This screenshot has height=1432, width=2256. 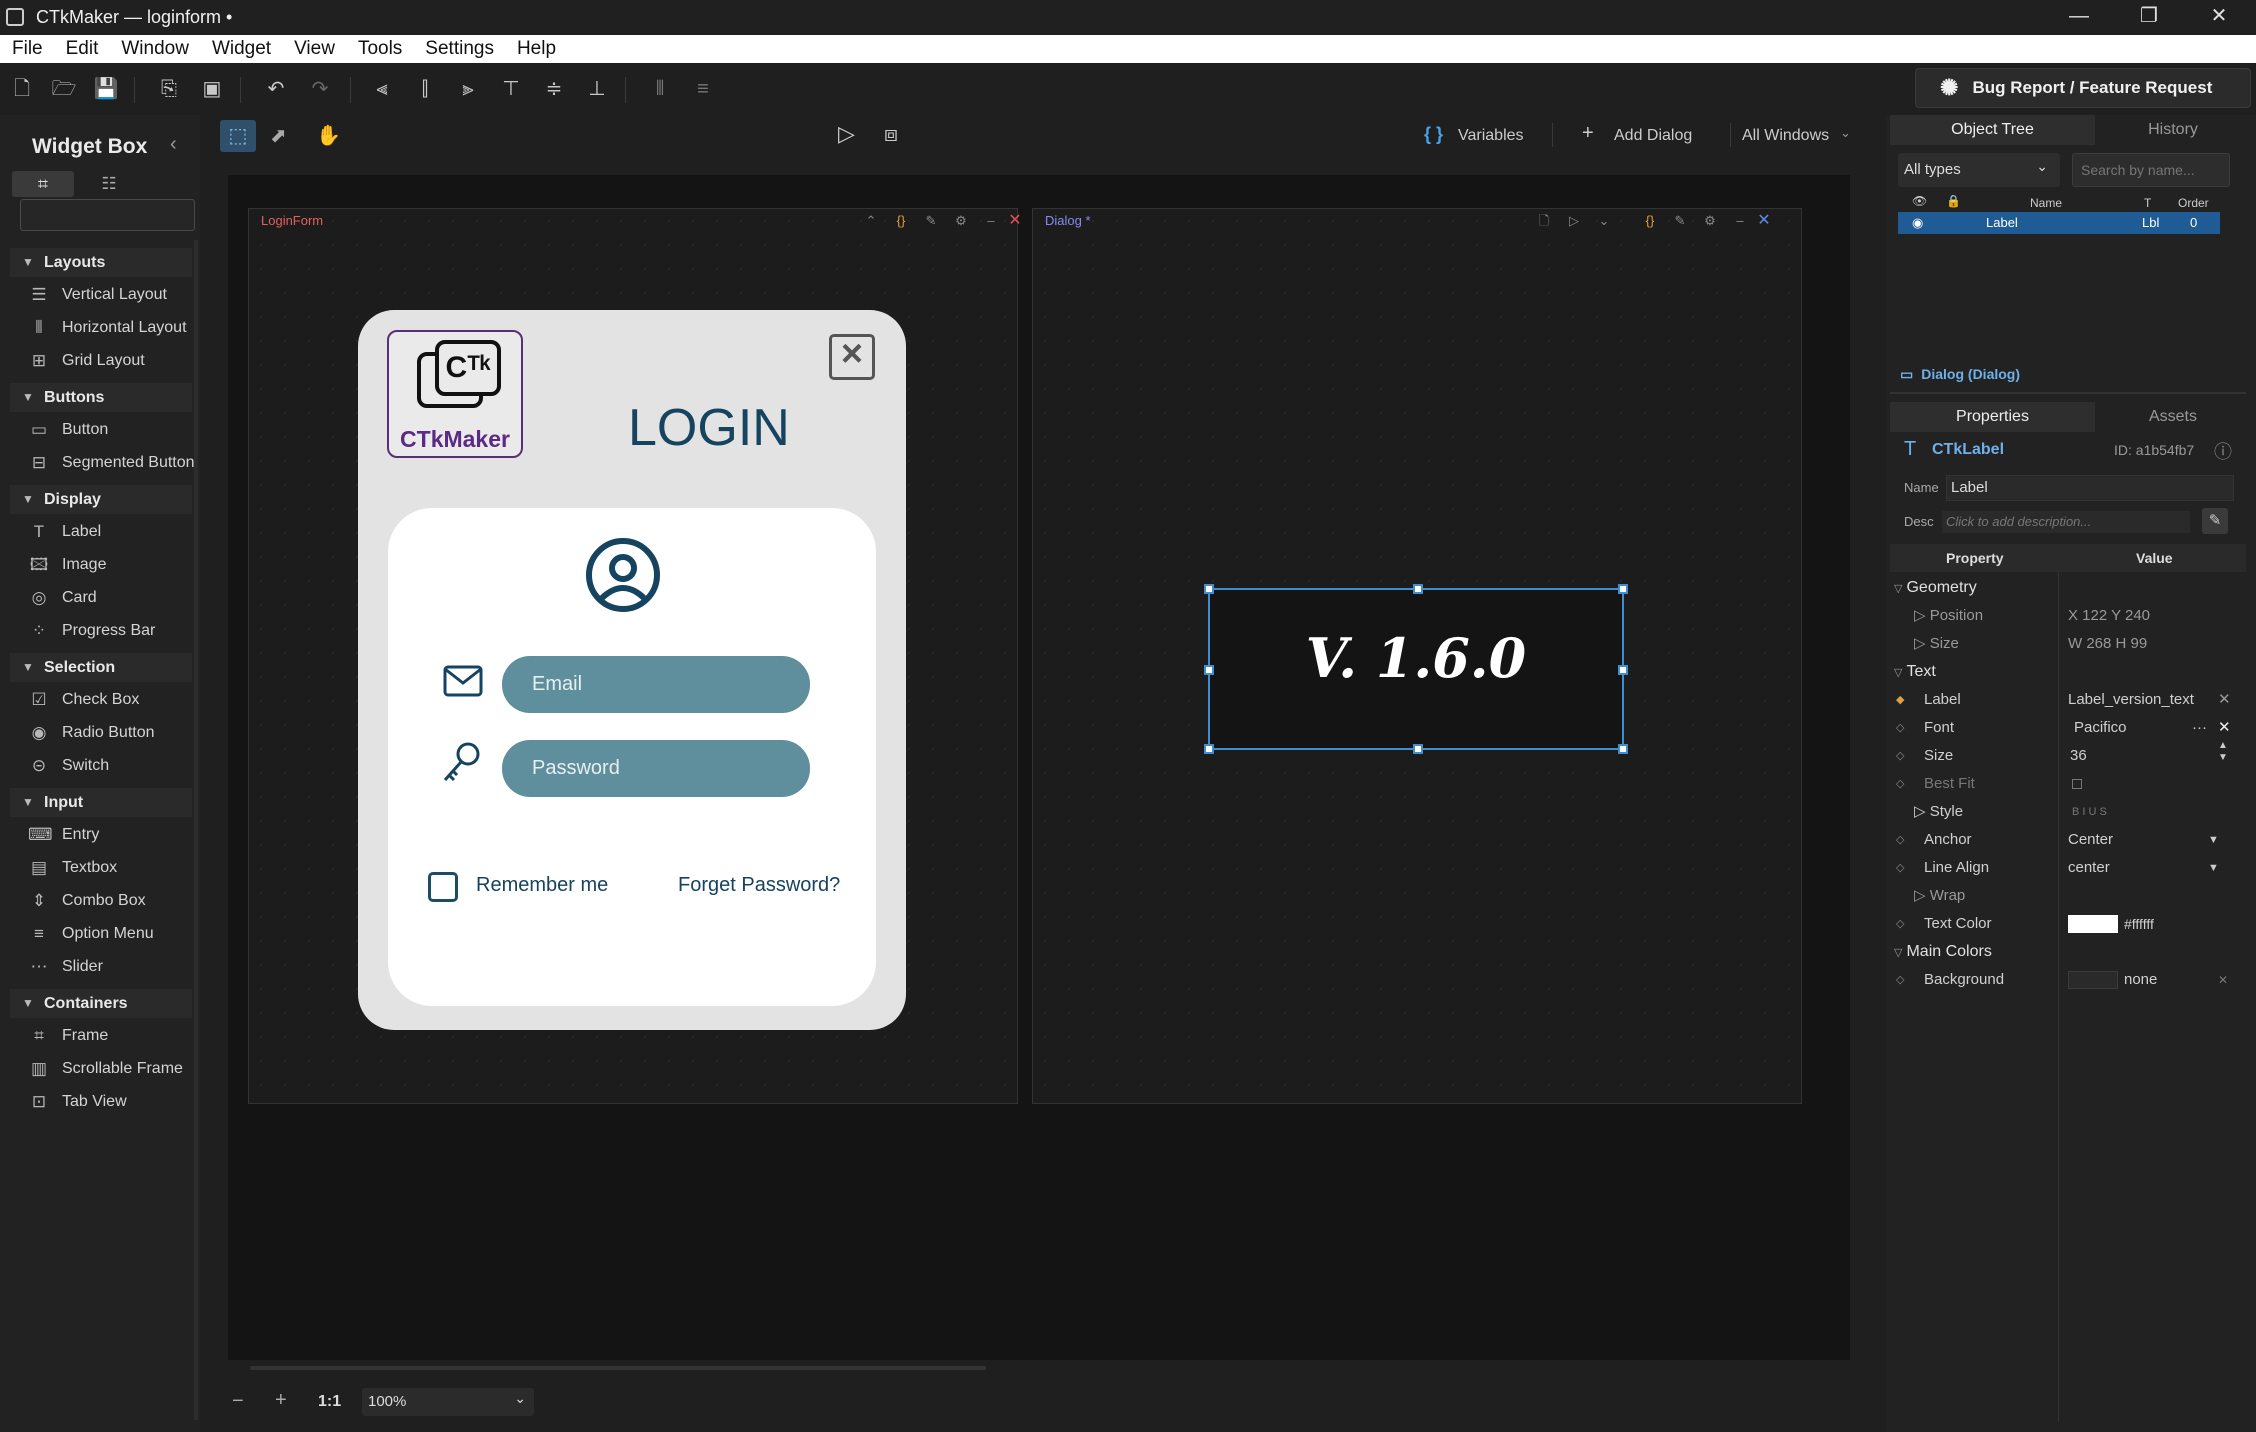 I want to click on prop-wrap: ▷ Wrap, so click(x=2063, y=896).